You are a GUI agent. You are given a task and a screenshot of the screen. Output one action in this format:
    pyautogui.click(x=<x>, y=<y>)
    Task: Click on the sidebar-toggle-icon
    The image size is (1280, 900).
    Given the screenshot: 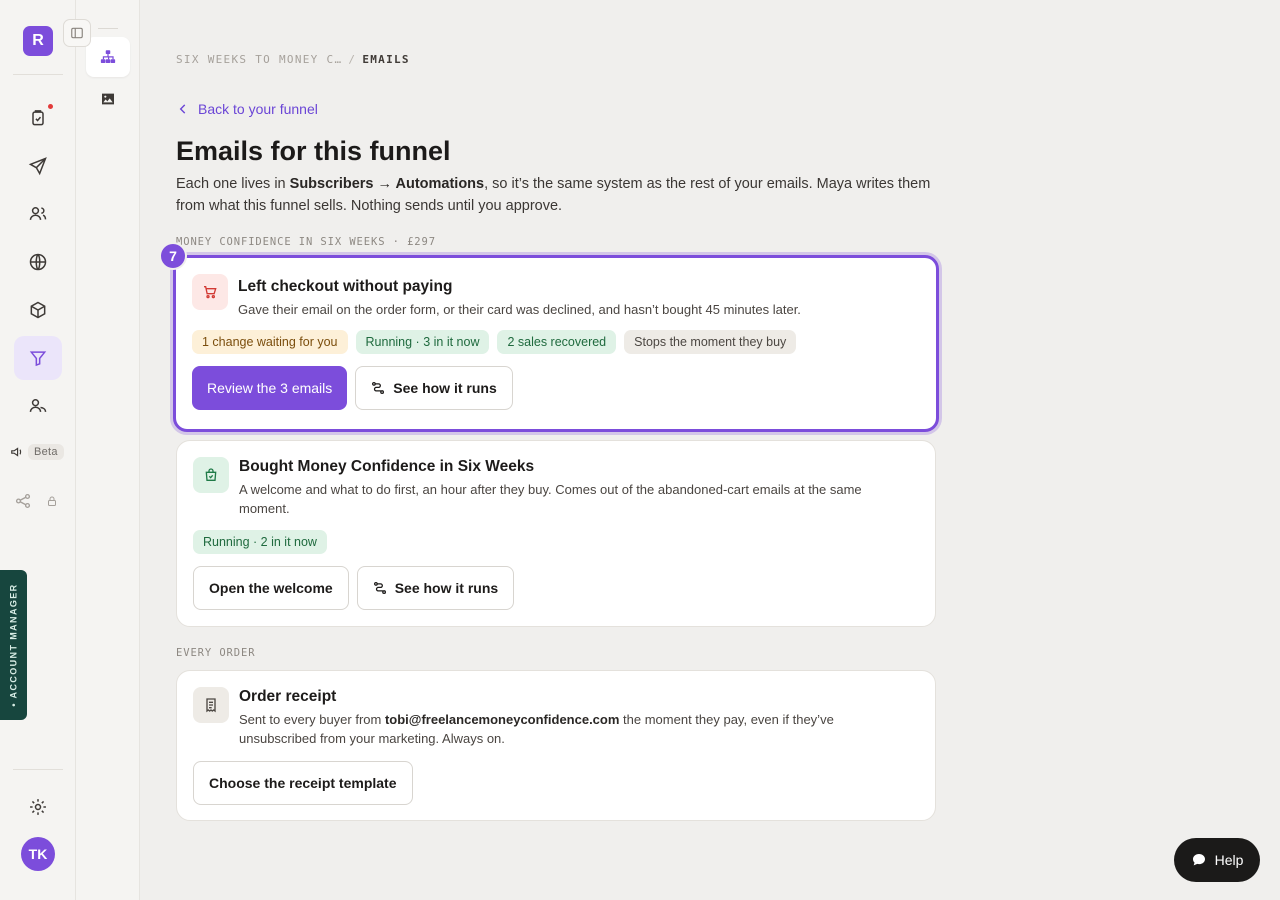 What is the action you would take?
    pyautogui.click(x=77, y=33)
    